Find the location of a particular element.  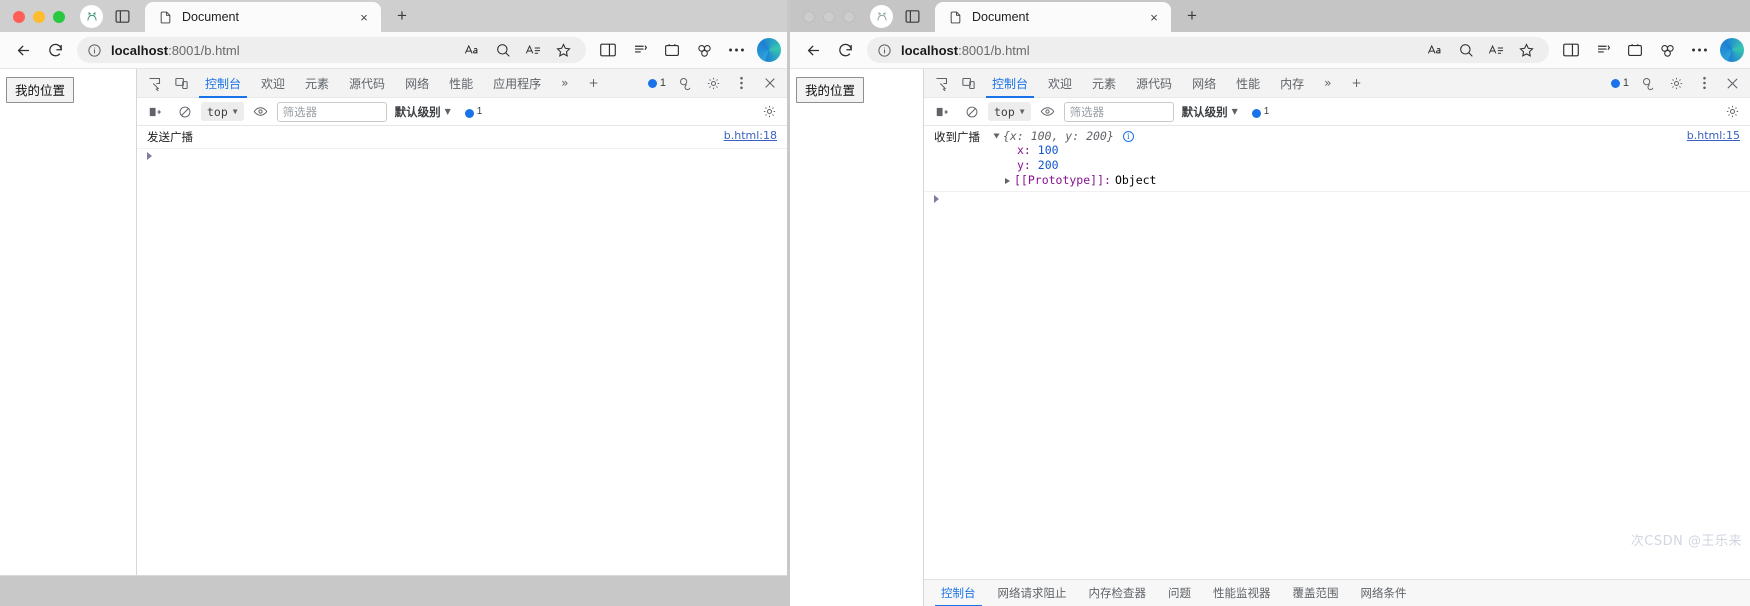

devtools-tab-performance-right: 性能 is located at coordinates (1248, 83).